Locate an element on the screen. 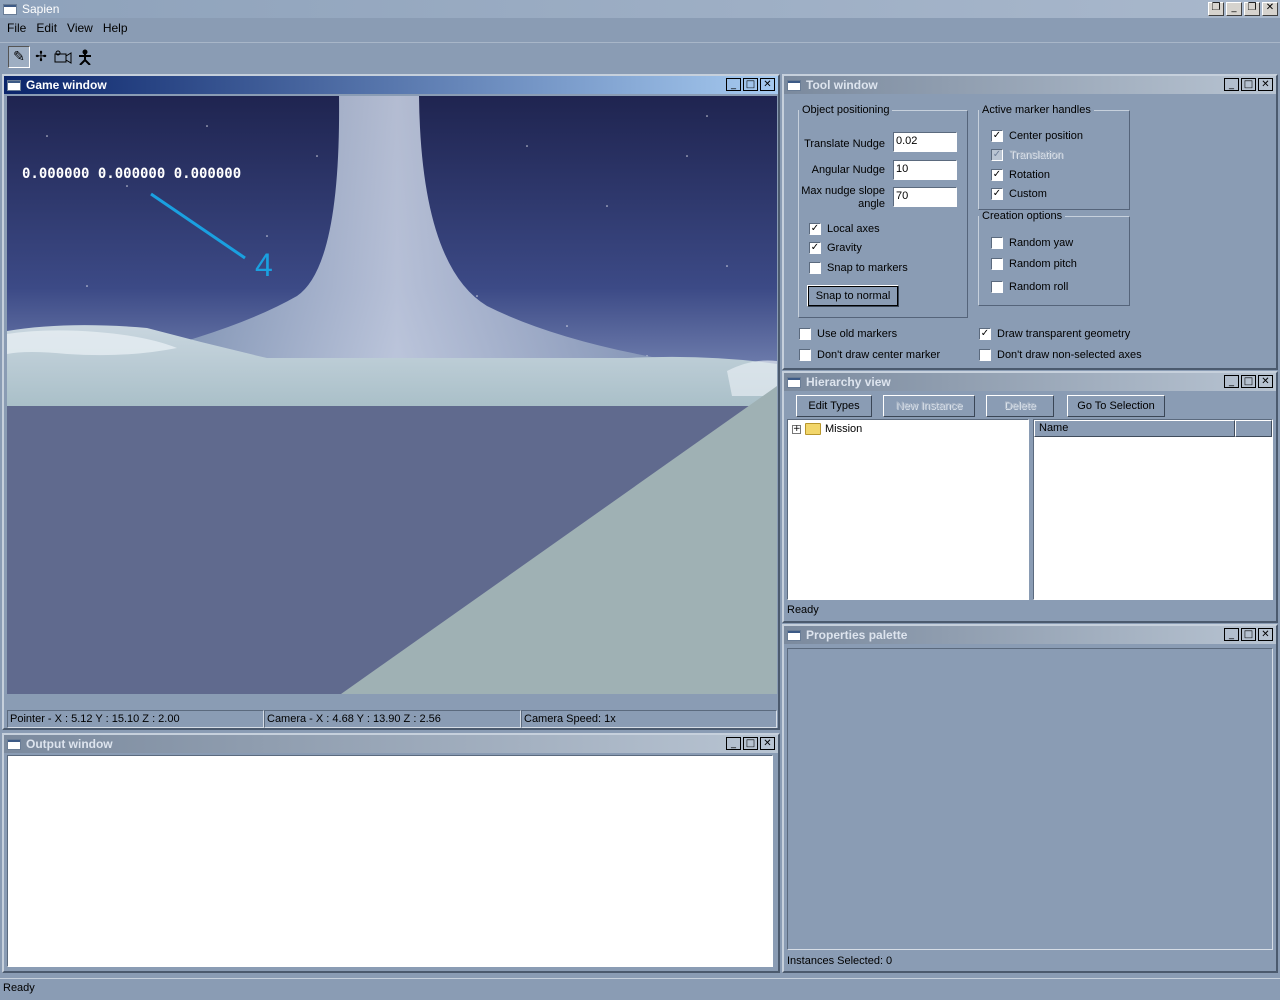 The image size is (1280, 1000). go-to-selection-button: Go To Selection is located at coordinates (1116, 406).